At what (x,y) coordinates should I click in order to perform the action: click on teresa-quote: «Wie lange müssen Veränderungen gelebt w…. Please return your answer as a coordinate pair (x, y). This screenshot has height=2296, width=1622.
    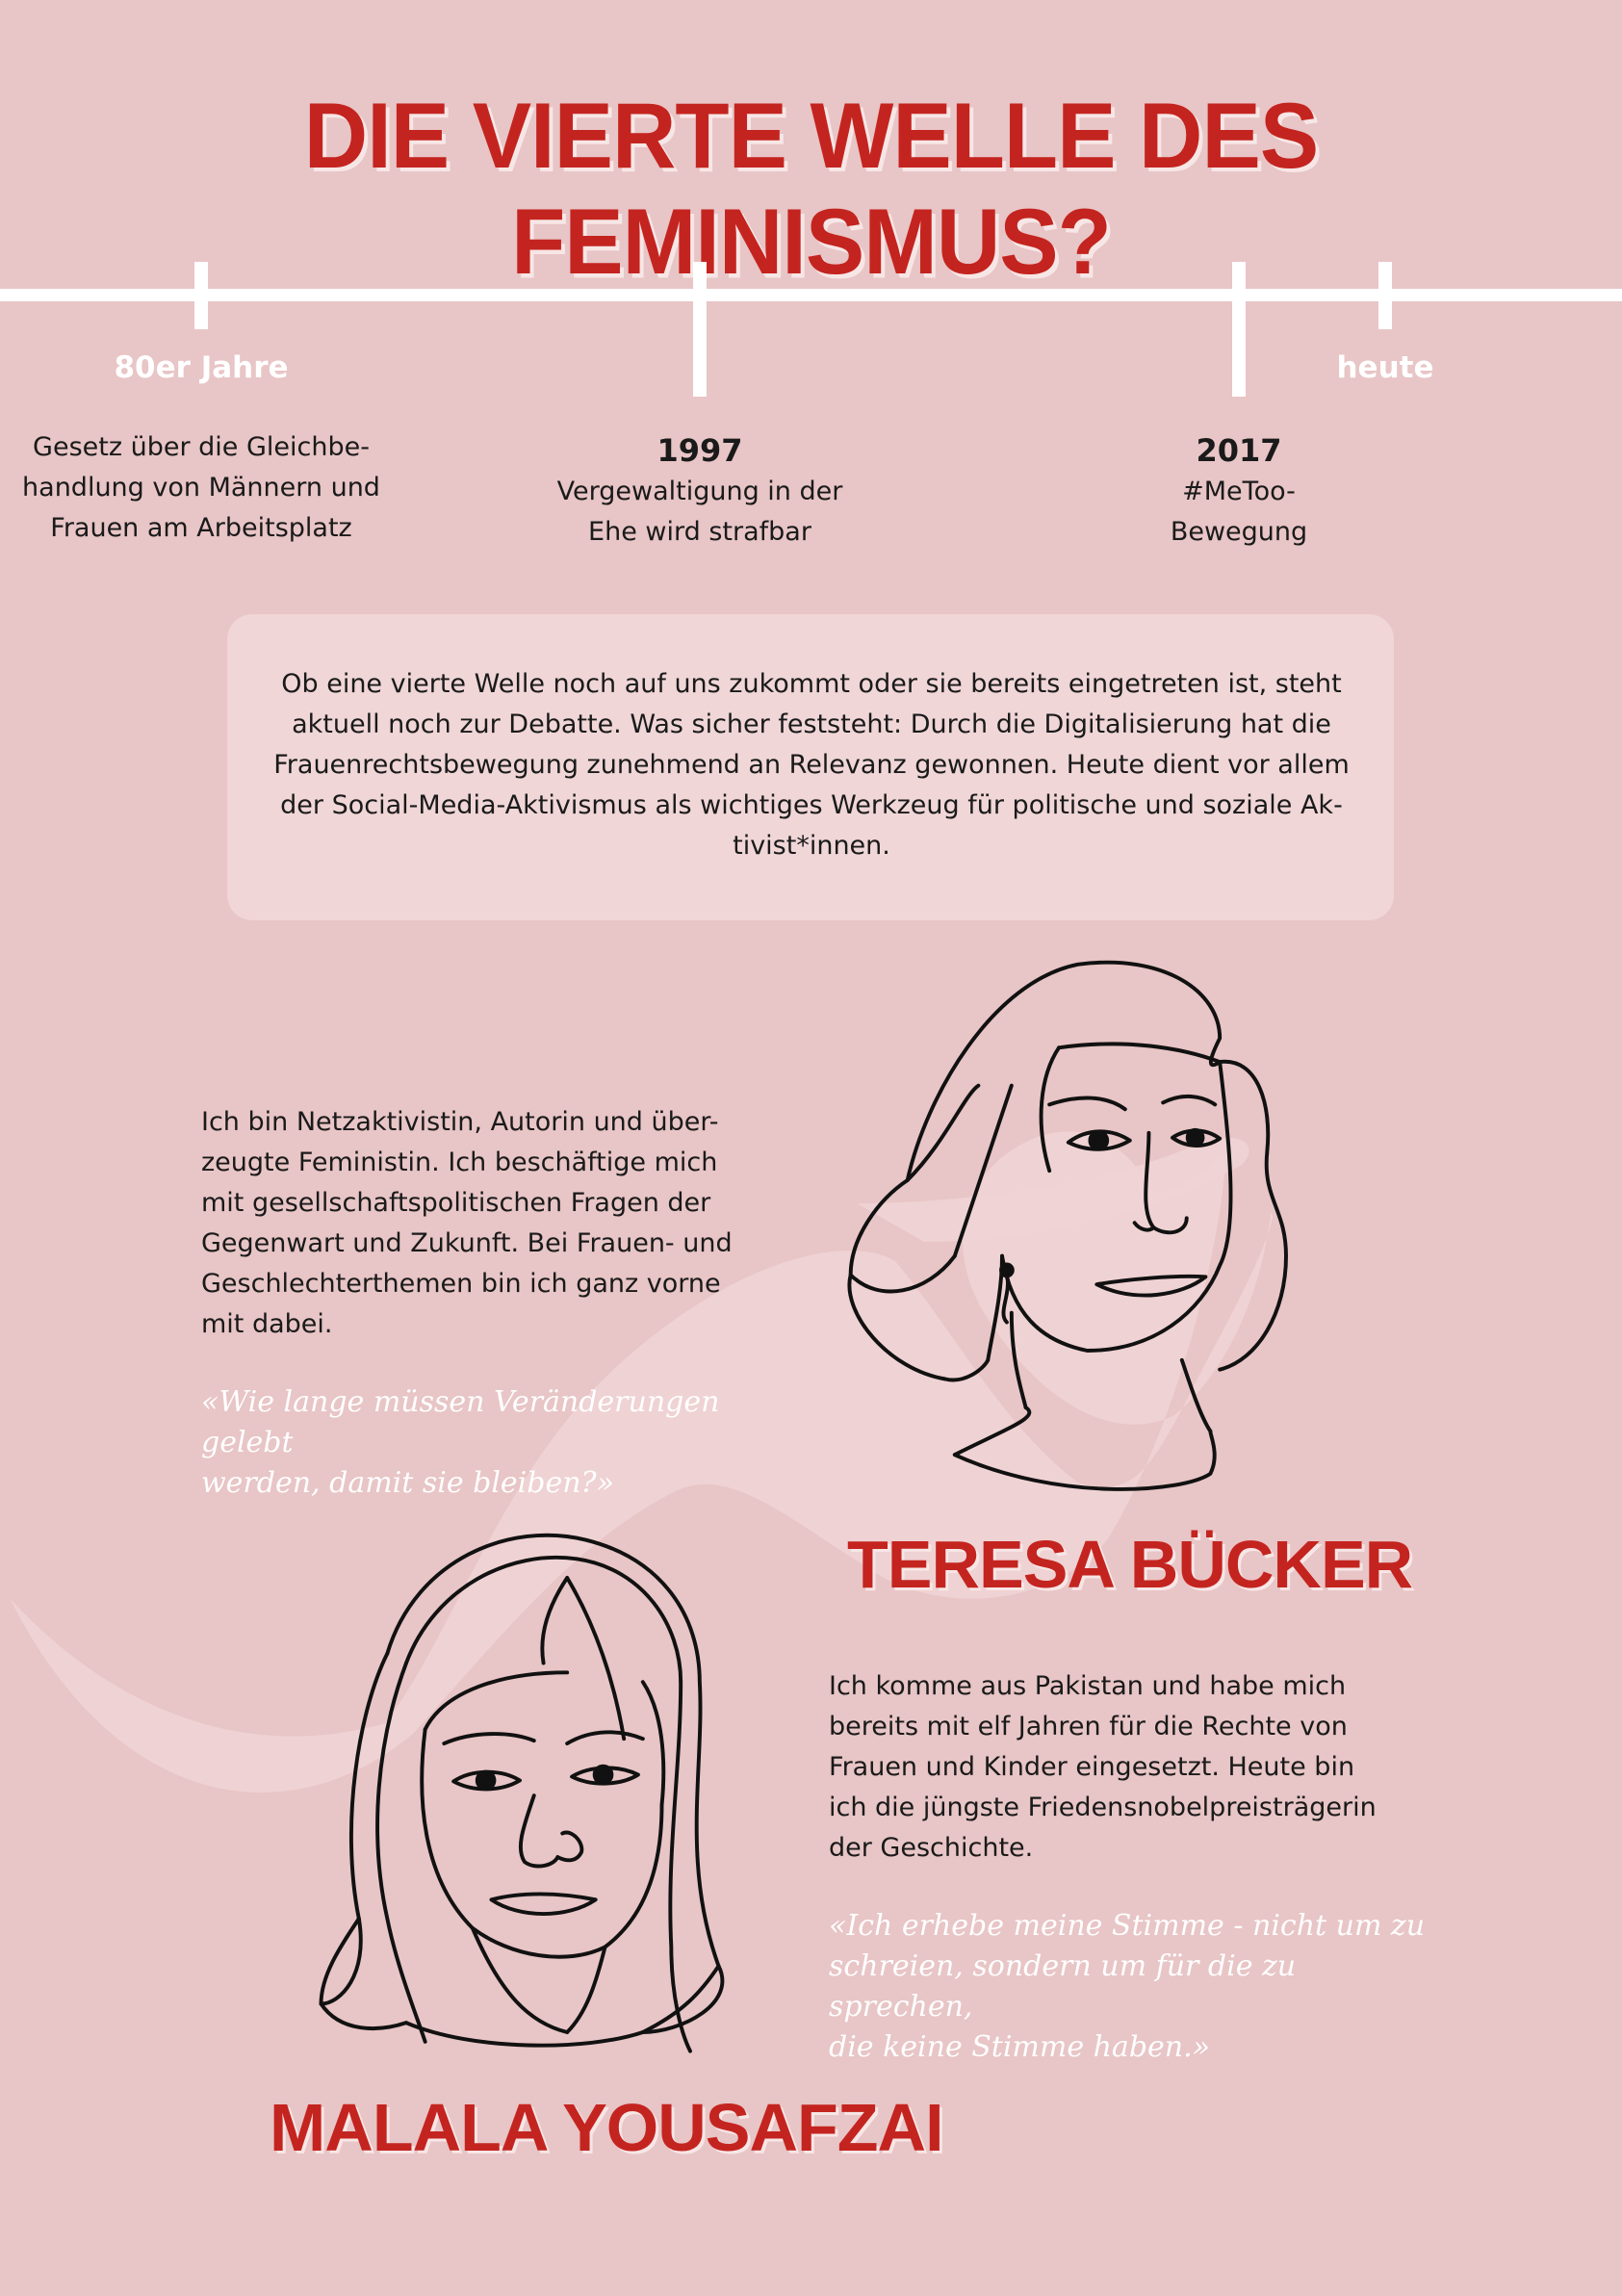
    Looking at the image, I should click on (460, 1442).